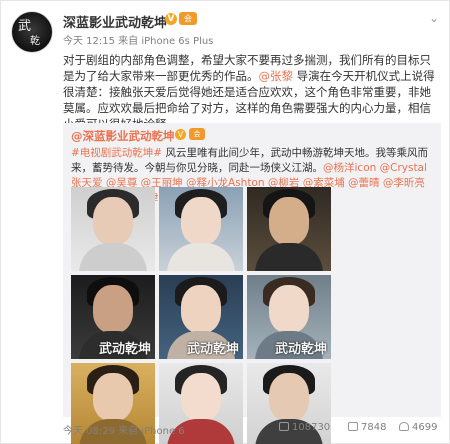  Describe the element at coordinates (115, 21) in the screenshot. I see `author-name: 深蓝影业武动乾坤` at that location.